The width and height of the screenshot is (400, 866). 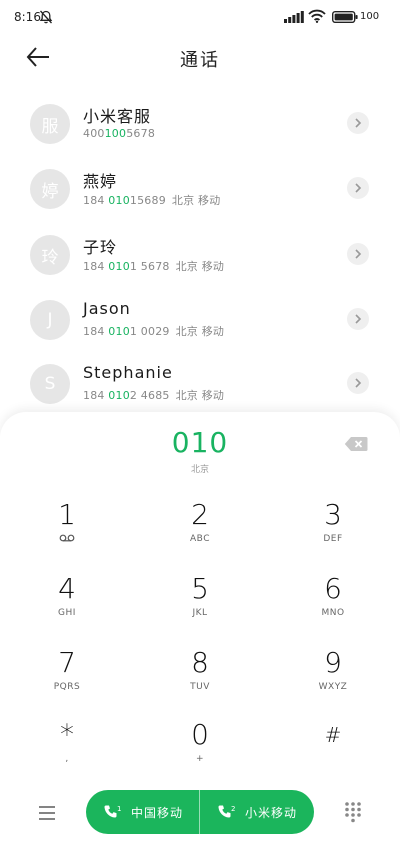 What do you see at coordinates (112, 811) in the screenshot?
I see `phone-sim1-icon: 1` at bounding box center [112, 811].